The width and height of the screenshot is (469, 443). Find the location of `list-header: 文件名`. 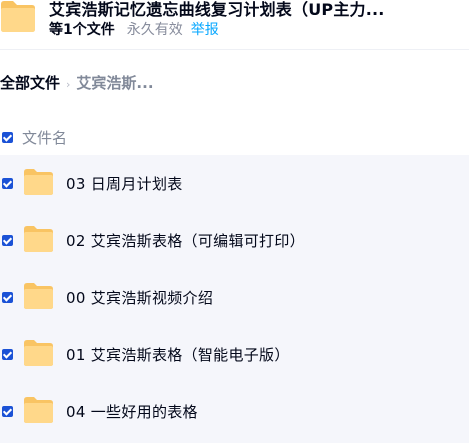

list-header: 文件名 is located at coordinates (234, 138).